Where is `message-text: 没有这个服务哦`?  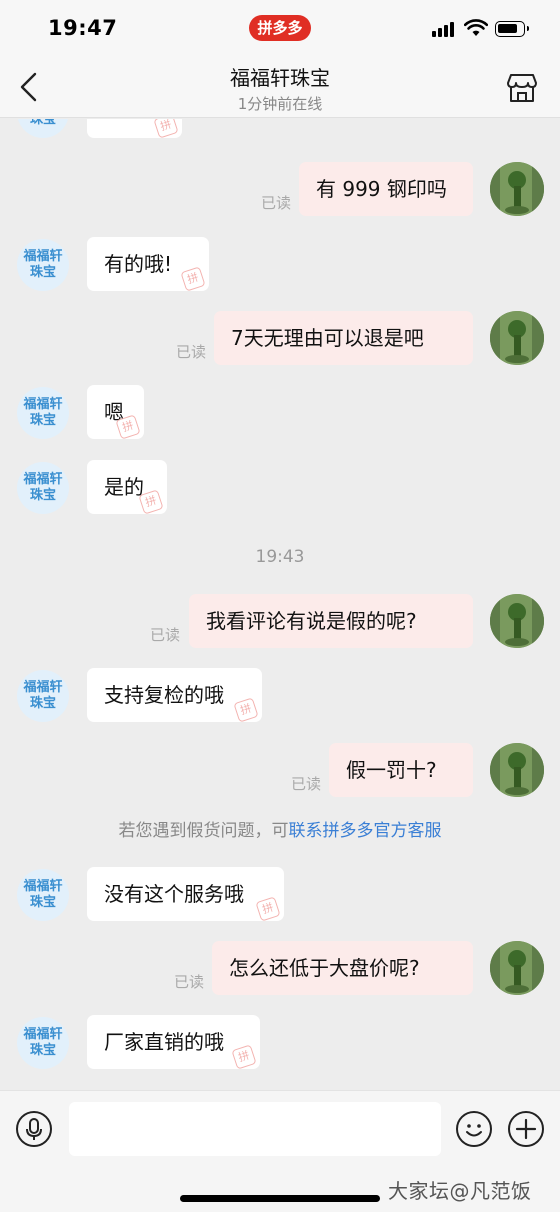
message-text: 没有这个服务哦 is located at coordinates (174, 894).